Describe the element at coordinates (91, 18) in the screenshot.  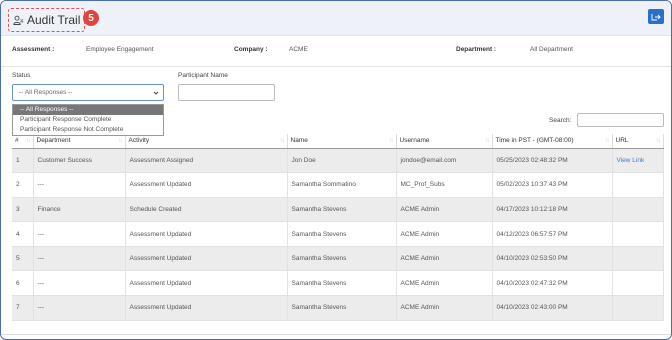
I see `step-badge: 5` at that location.